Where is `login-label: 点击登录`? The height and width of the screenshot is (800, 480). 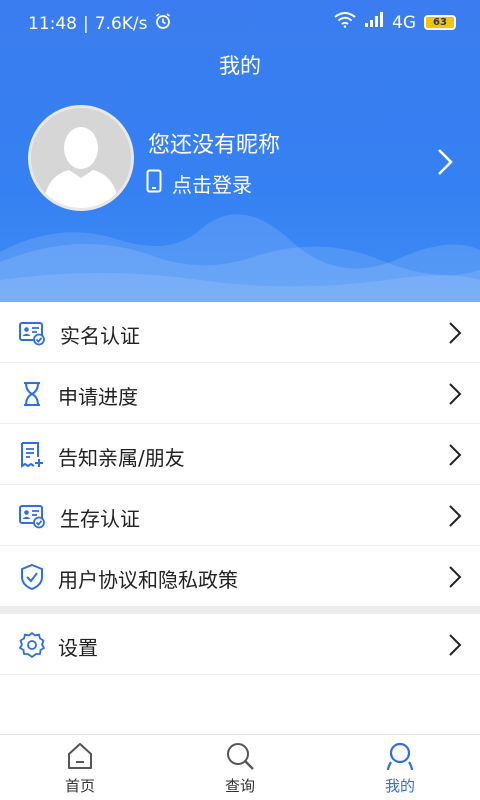 login-label: 点击登录 is located at coordinates (212, 185).